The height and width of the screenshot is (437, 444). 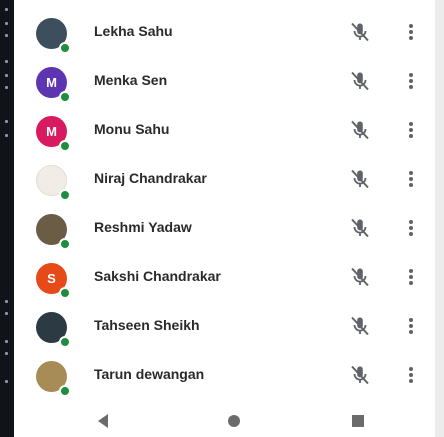 What do you see at coordinates (224, 228) in the screenshot?
I see `participant-row: Reshmi Yadaw` at bounding box center [224, 228].